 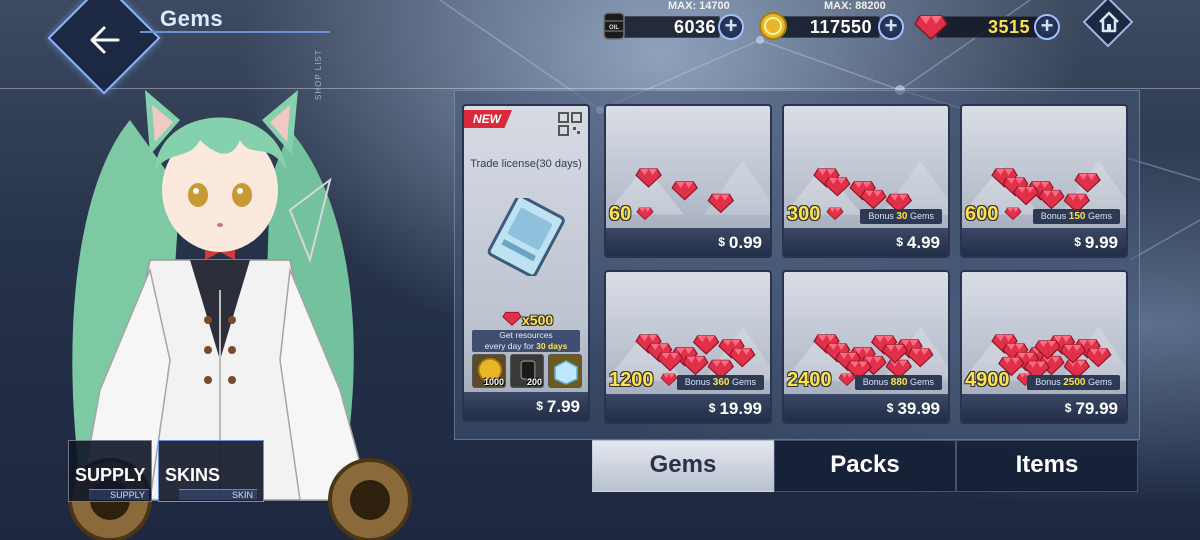 I want to click on bonus-amount: 30, so click(x=902, y=216).